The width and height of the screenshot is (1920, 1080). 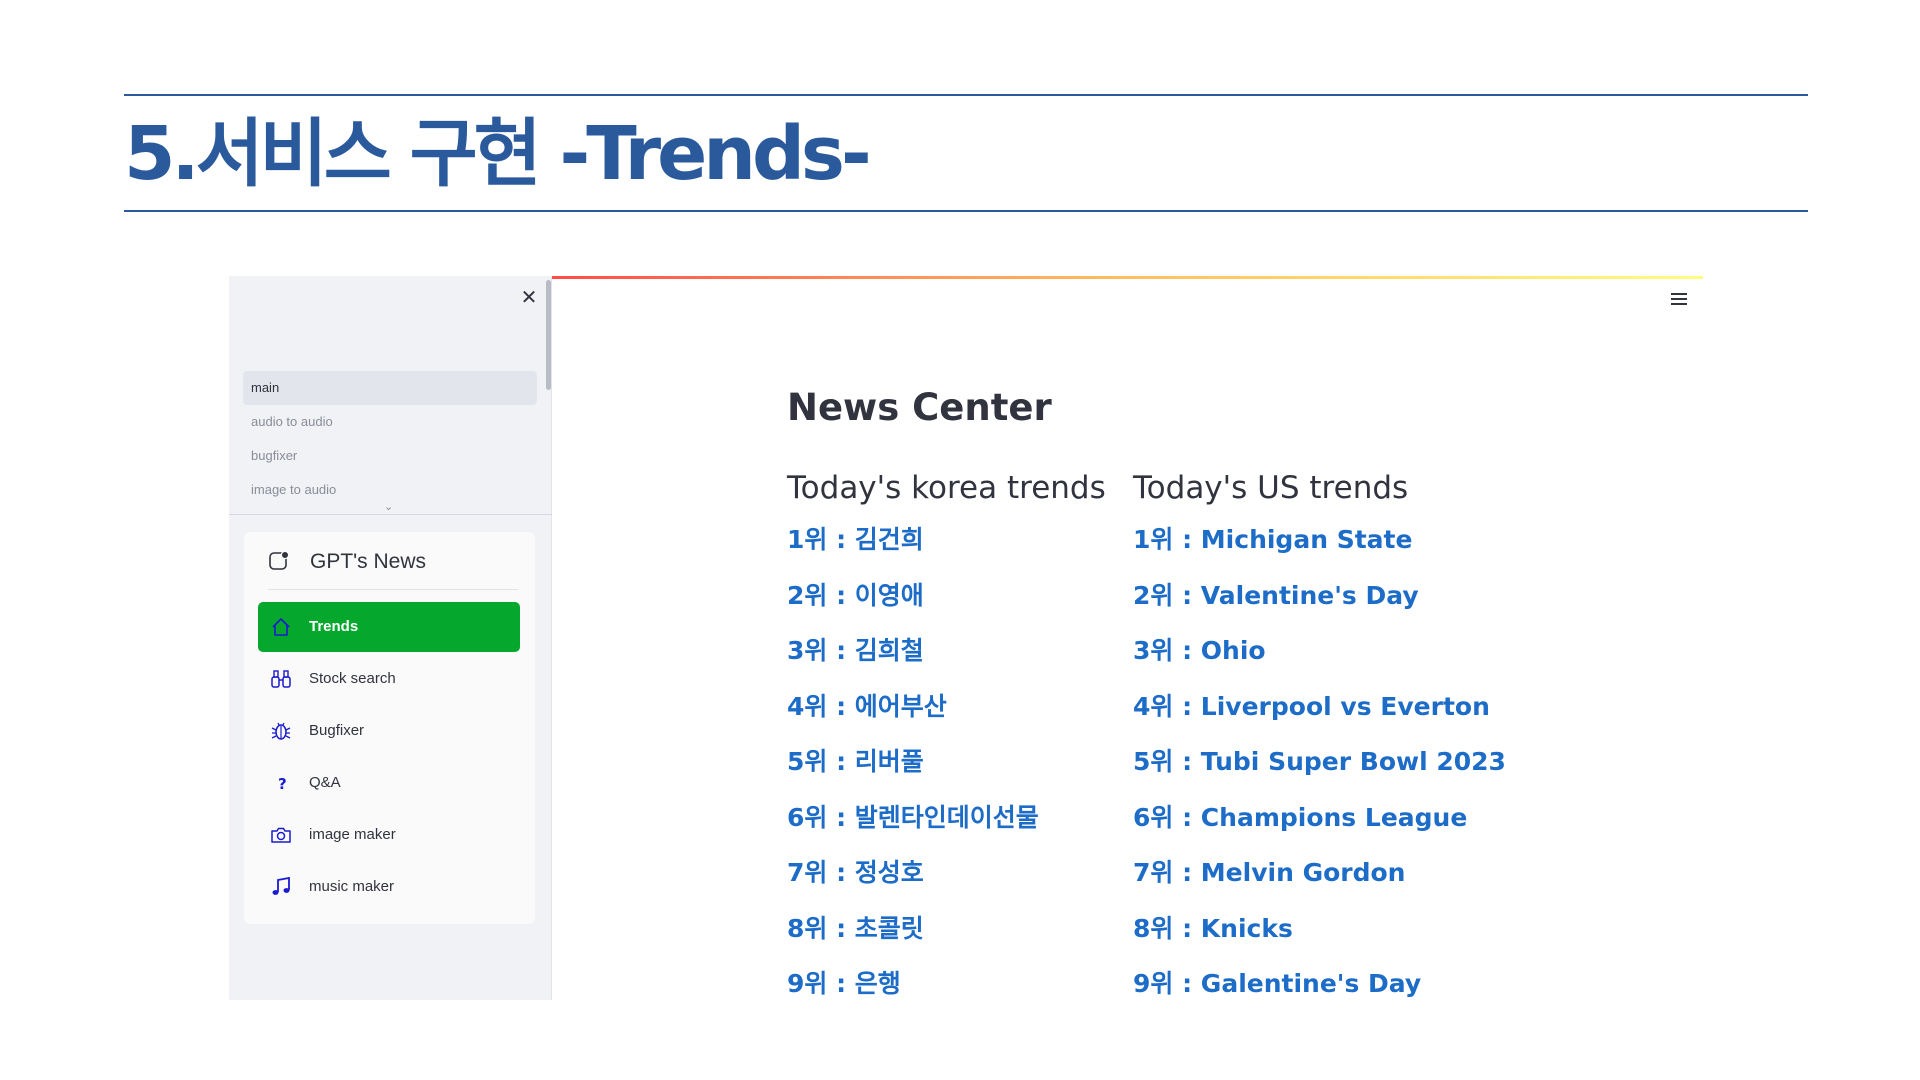 I want to click on us-trend-link: 8위 : Knicks, so click(x=1319, y=929).